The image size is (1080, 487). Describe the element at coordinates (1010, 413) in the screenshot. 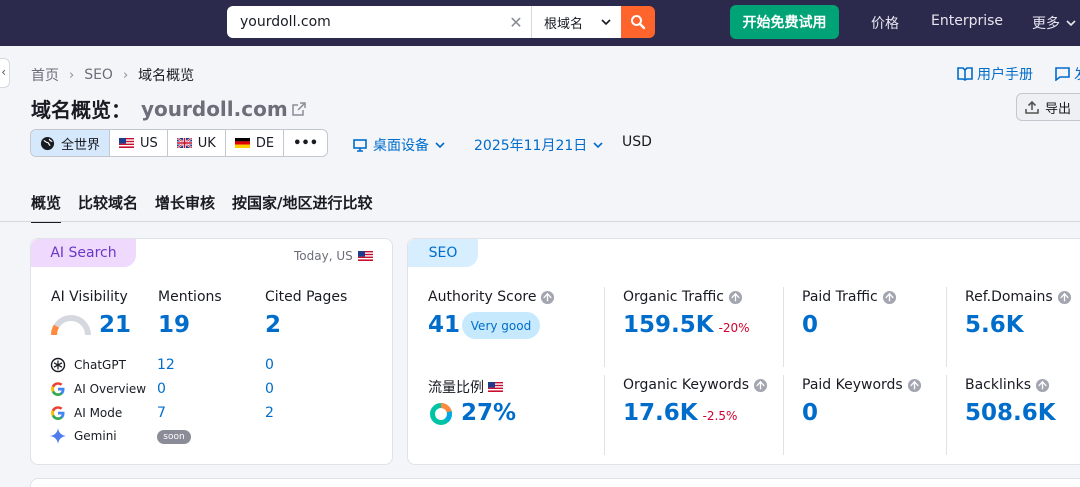

I see `backlinks-value: 508.6K` at that location.